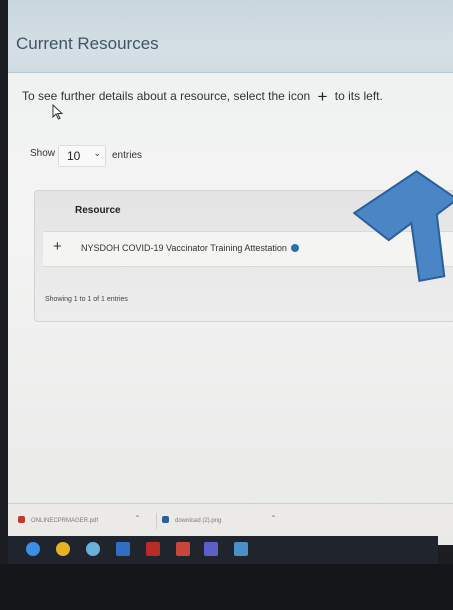  Describe the element at coordinates (153, 549) in the screenshot. I see `acrobat-icon` at that location.